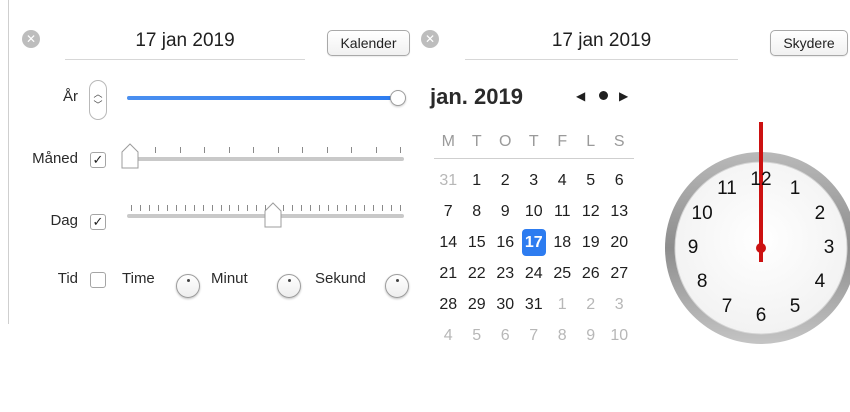 The width and height of the screenshot is (850, 412). Describe the element at coordinates (31, 39) in the screenshot. I see `clear-date-icon: ✕` at that location.